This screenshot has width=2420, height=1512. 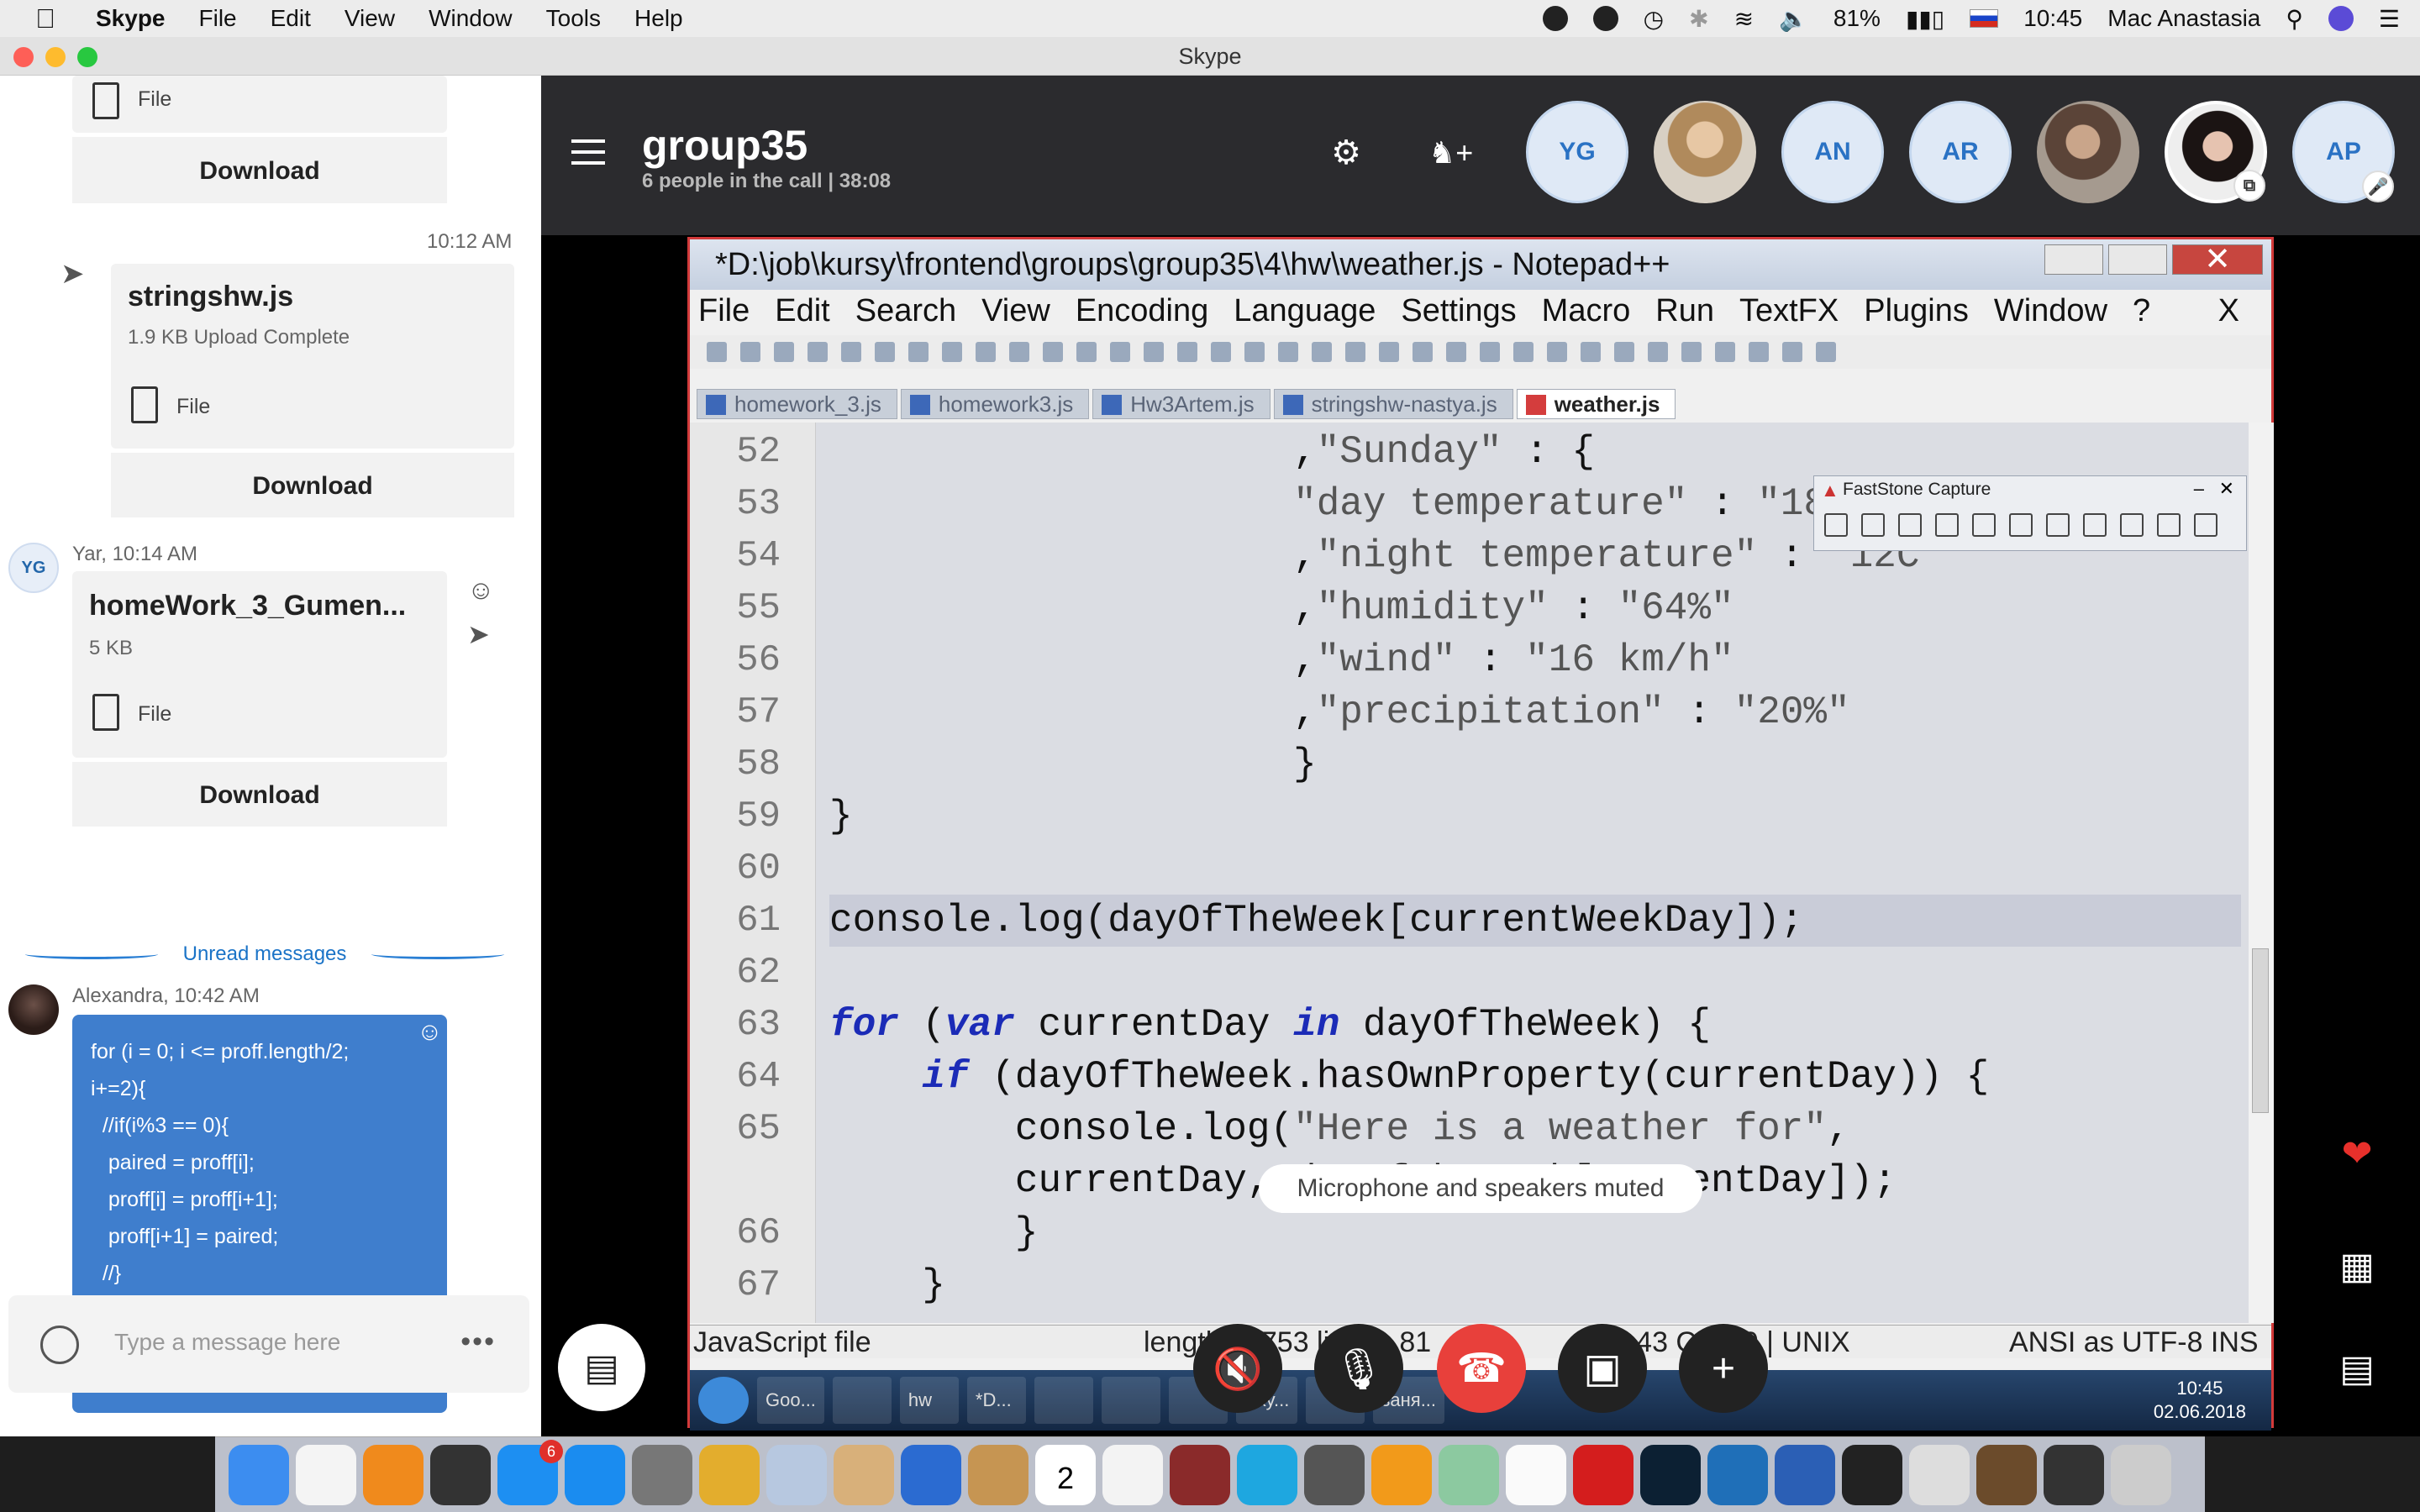 I want to click on vertical-scrollbar, so click(x=2262, y=873).